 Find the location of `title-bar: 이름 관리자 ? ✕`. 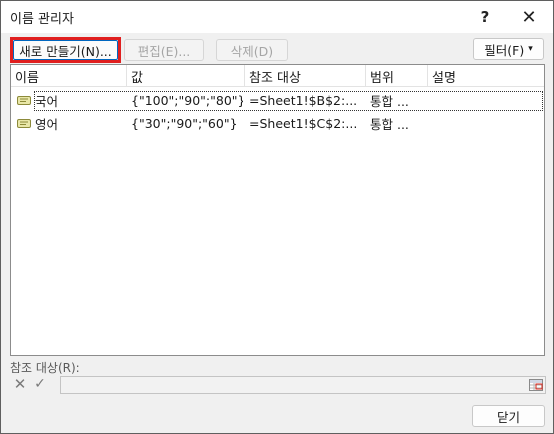

title-bar: 이름 관리자 ? ✕ is located at coordinates (277, 17).